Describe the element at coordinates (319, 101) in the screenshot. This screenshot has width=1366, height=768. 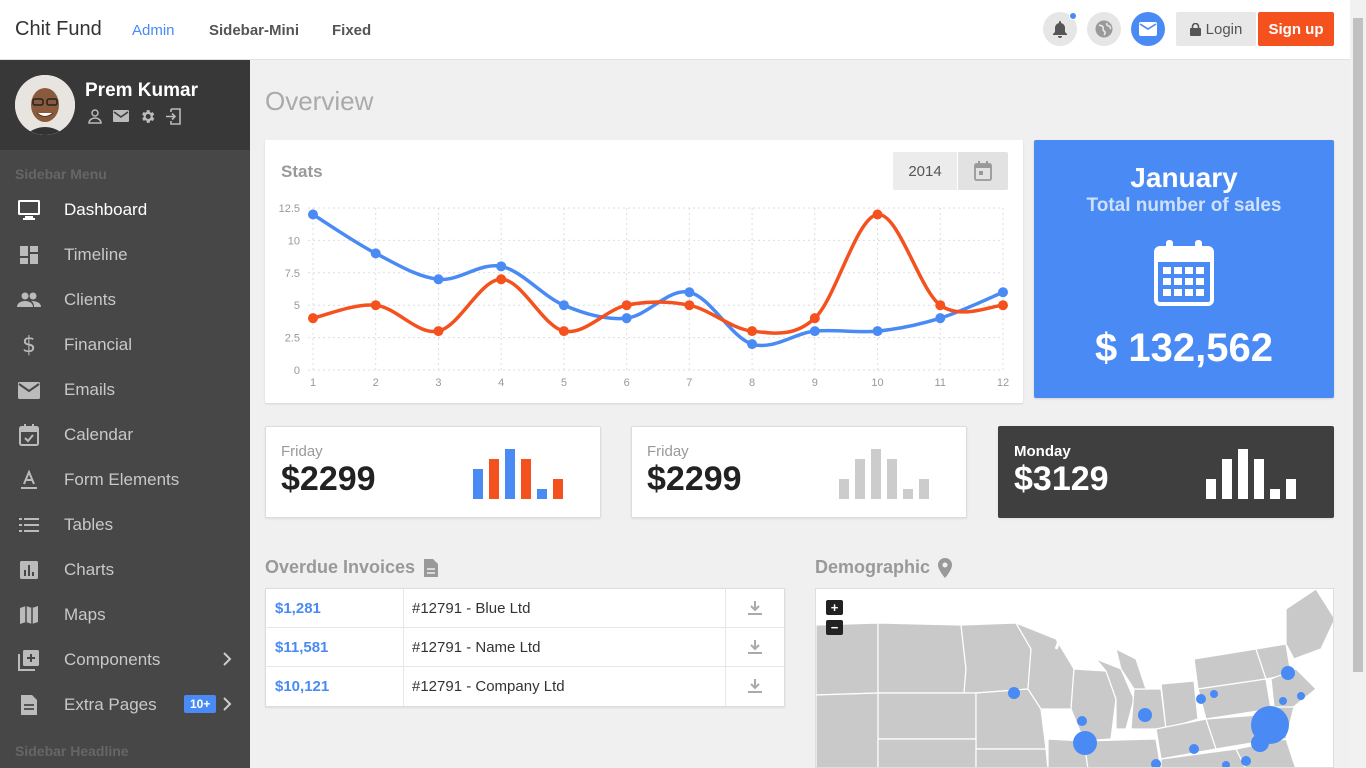
I see `page-title: Overview` at that location.